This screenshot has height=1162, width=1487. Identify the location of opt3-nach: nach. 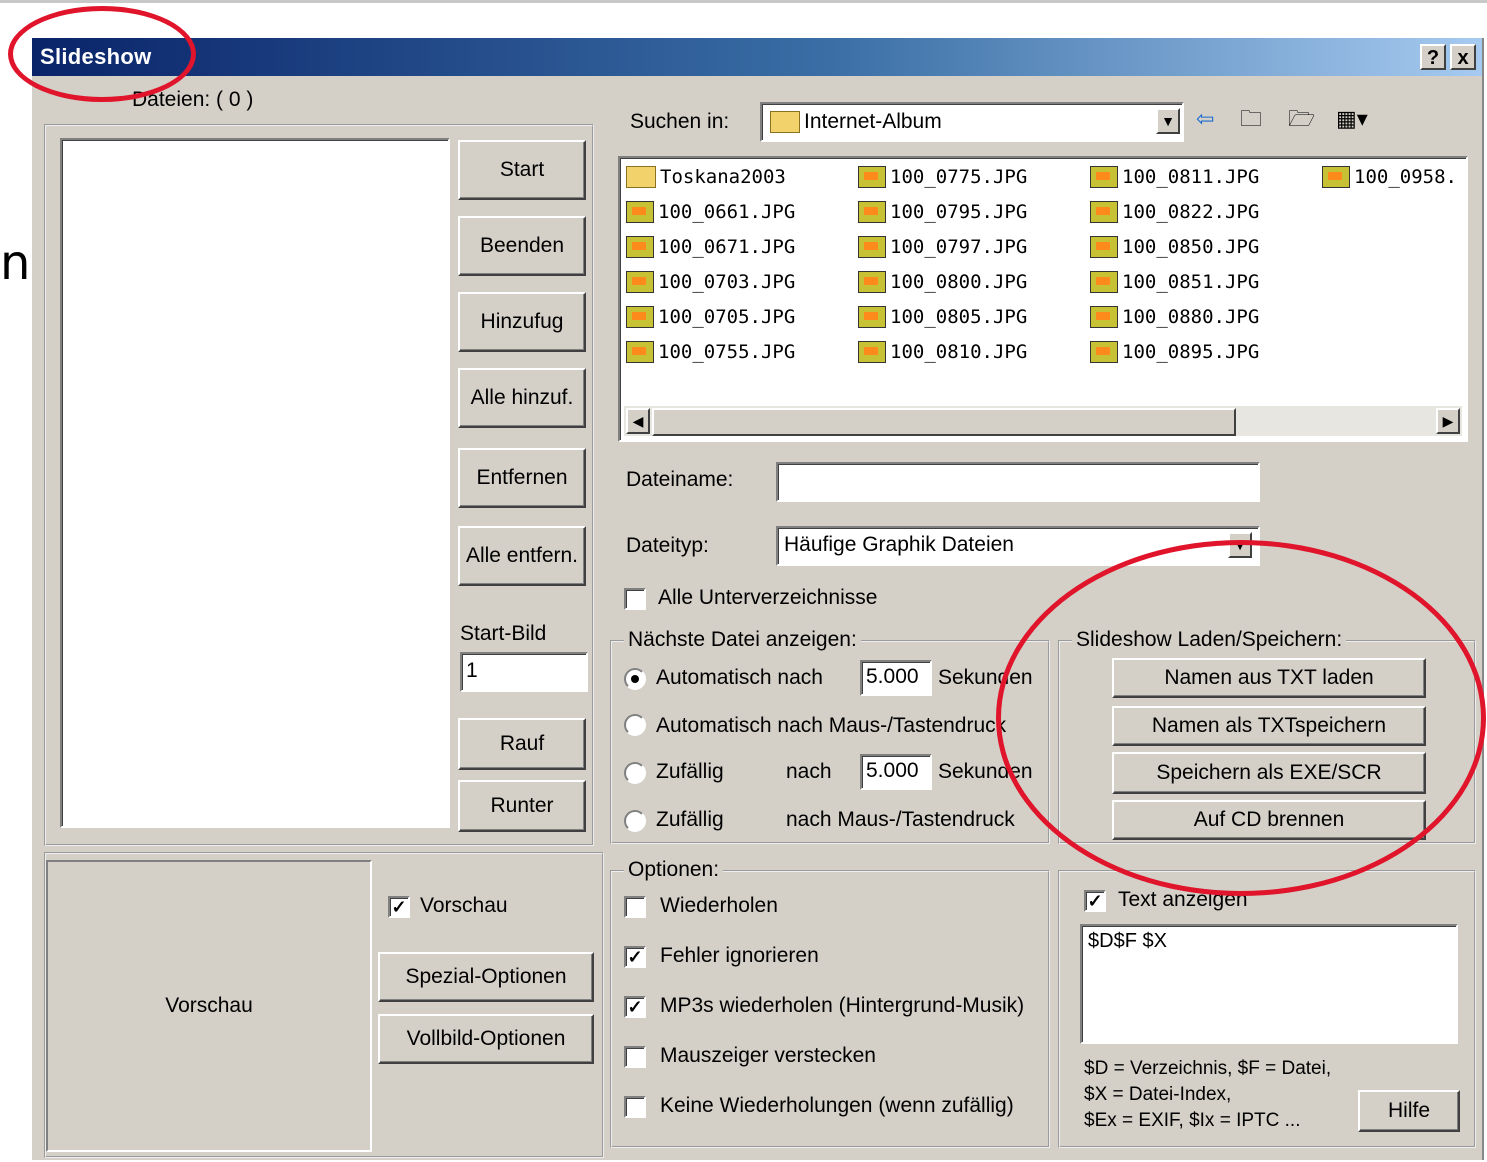
(809, 771).